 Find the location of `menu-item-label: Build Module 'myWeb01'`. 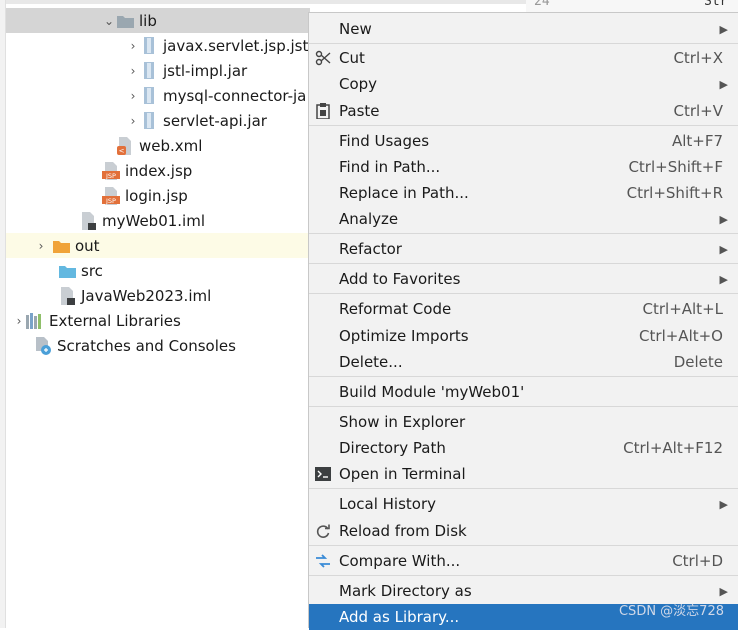

menu-item-label: Build Module 'myWeb01' is located at coordinates (432, 392).